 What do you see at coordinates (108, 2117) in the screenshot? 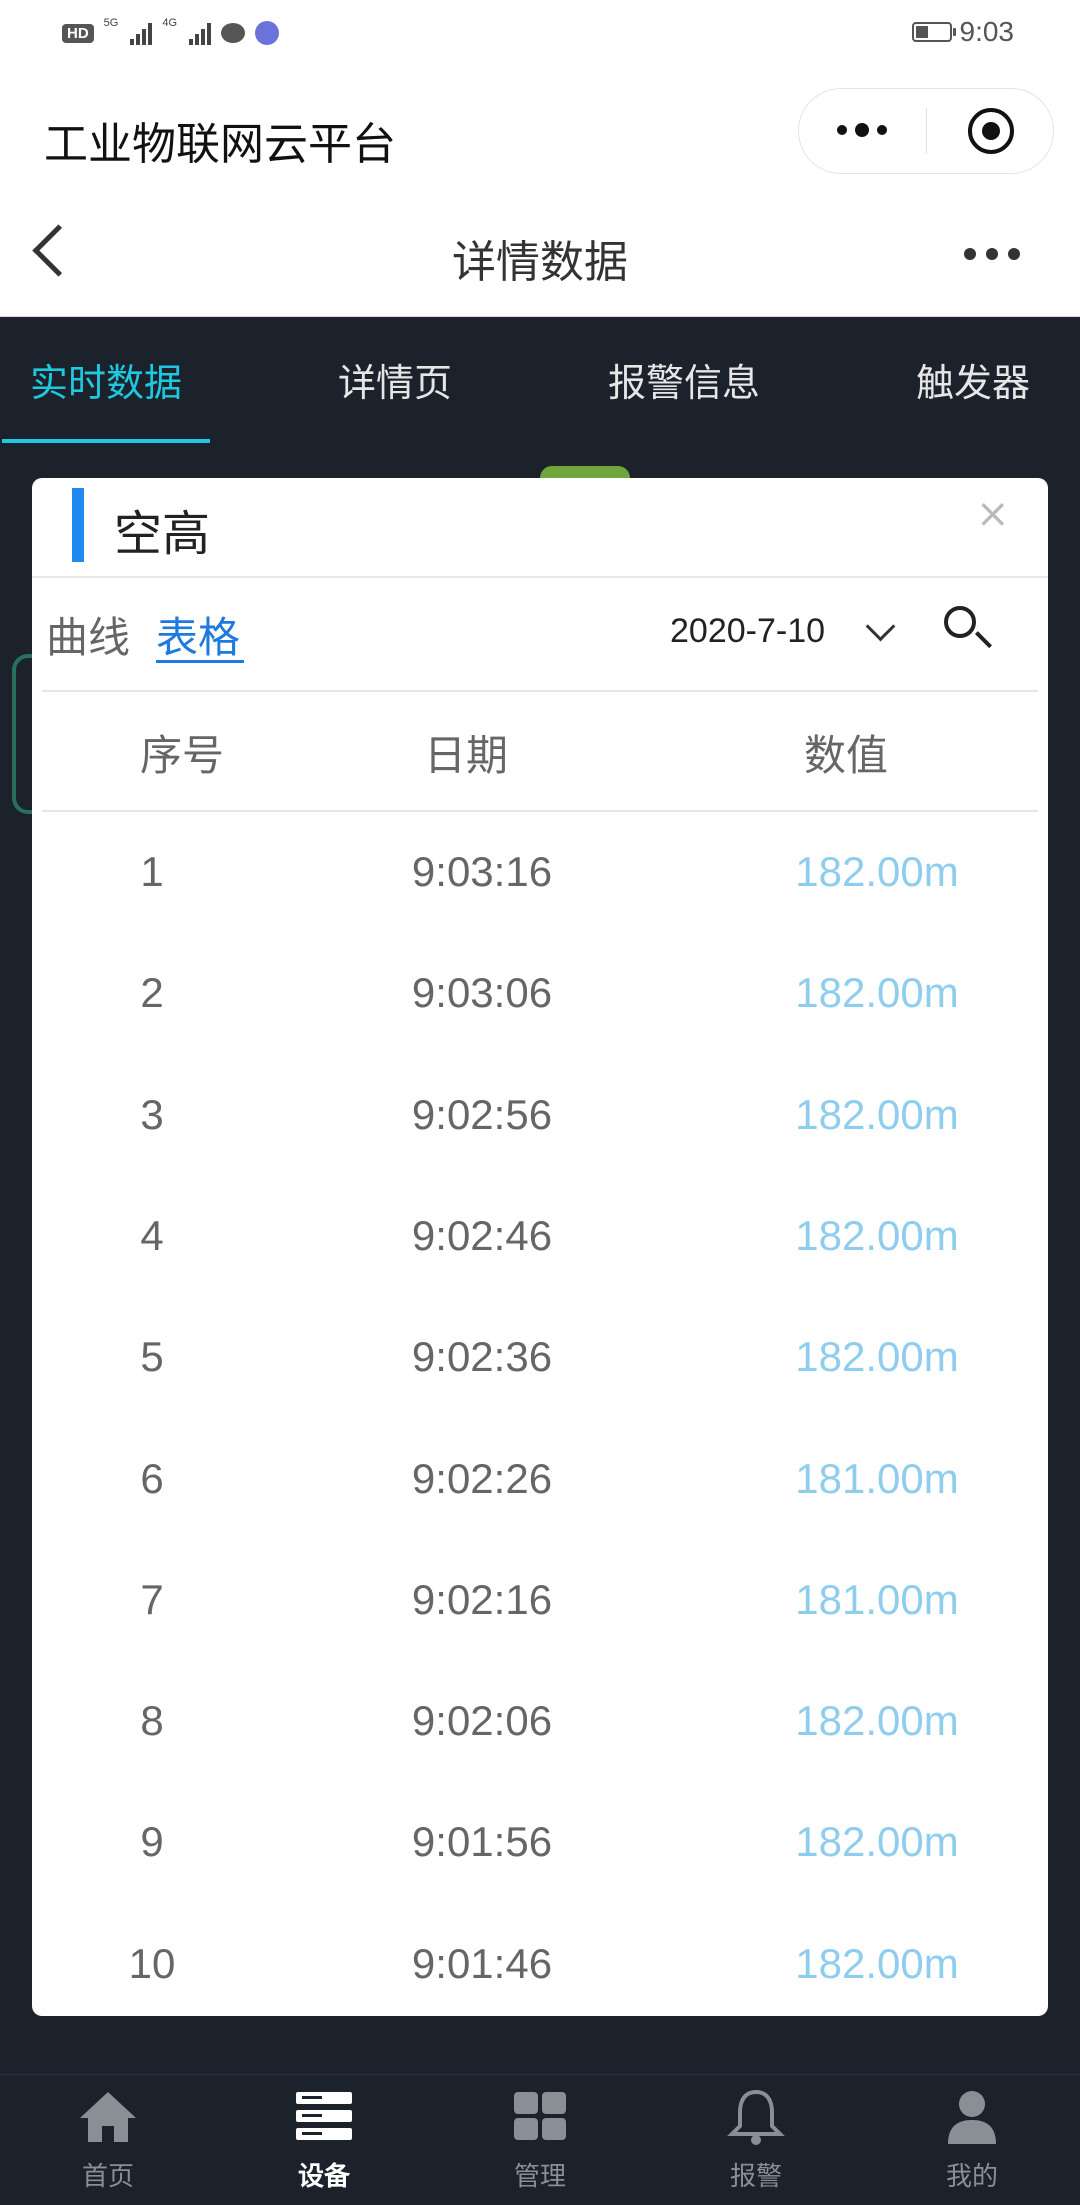
I see `home-icon` at bounding box center [108, 2117].